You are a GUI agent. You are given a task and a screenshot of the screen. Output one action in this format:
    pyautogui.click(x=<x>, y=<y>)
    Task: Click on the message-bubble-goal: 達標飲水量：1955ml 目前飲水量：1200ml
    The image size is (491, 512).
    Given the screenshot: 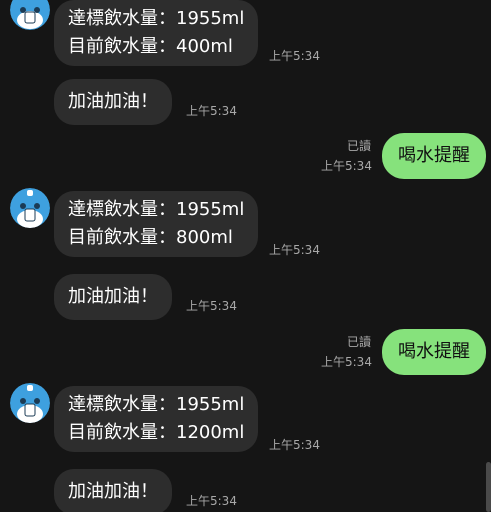 What is the action you would take?
    pyautogui.click(x=156, y=419)
    